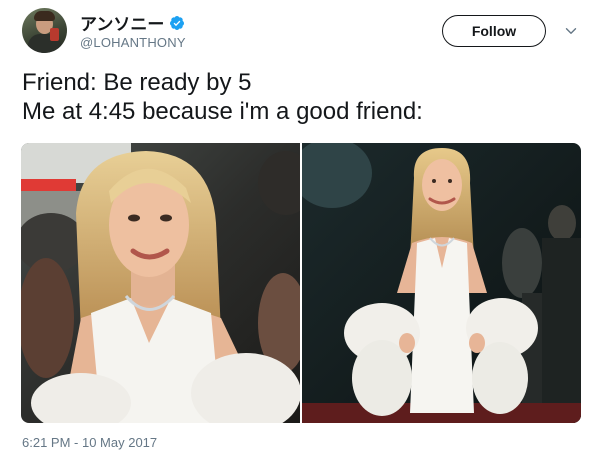 The width and height of the screenshot is (615, 458). I want to click on author-display-name: アンソニー, so click(122, 22).